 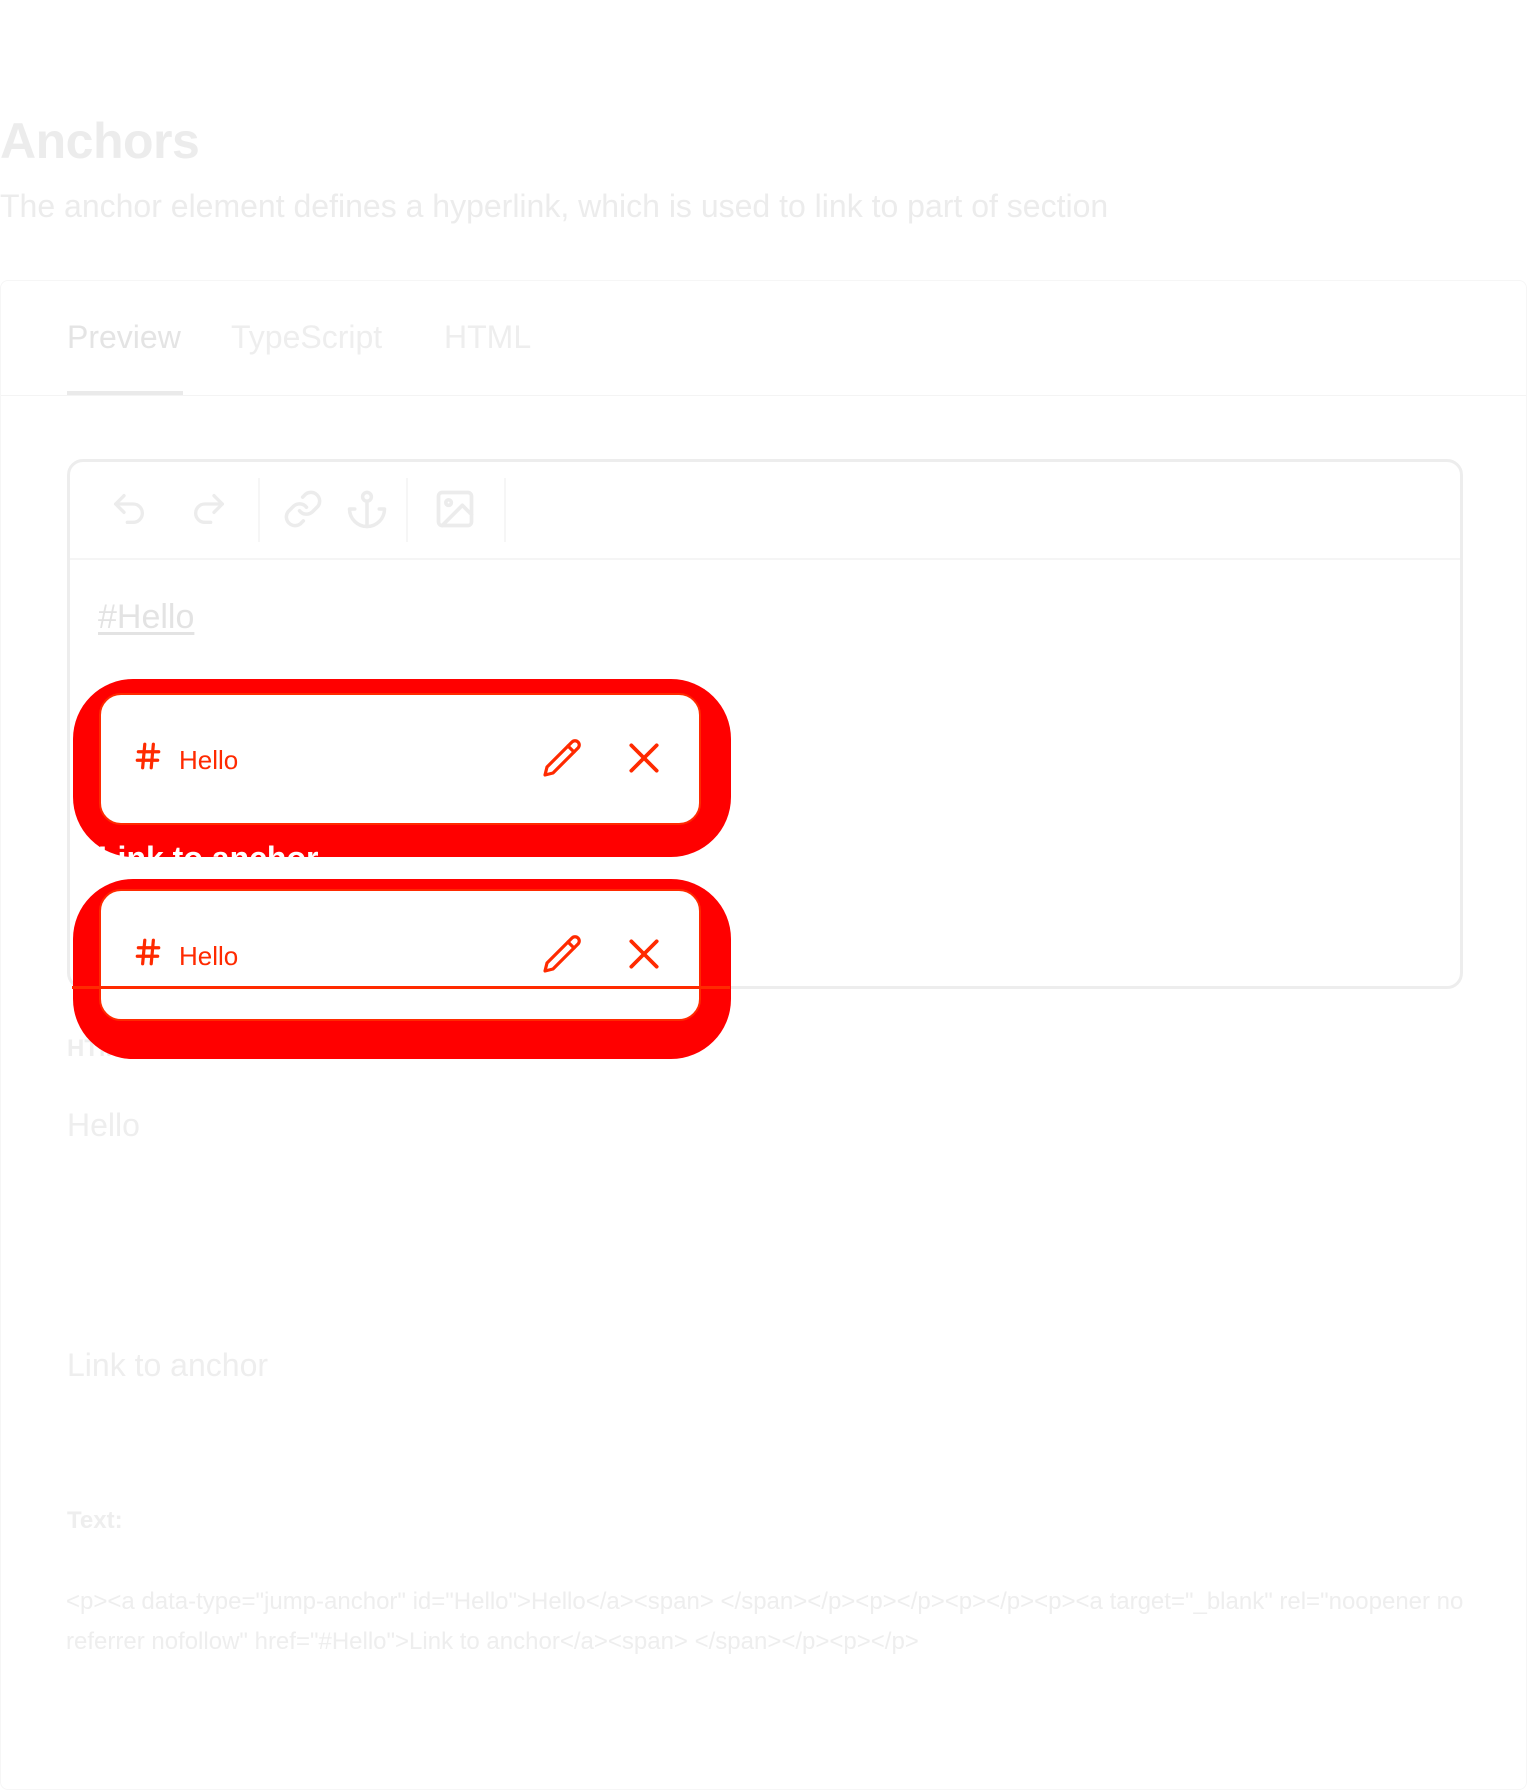 I want to click on link-to-anchor: Link to anchor, so click(x=208, y=858).